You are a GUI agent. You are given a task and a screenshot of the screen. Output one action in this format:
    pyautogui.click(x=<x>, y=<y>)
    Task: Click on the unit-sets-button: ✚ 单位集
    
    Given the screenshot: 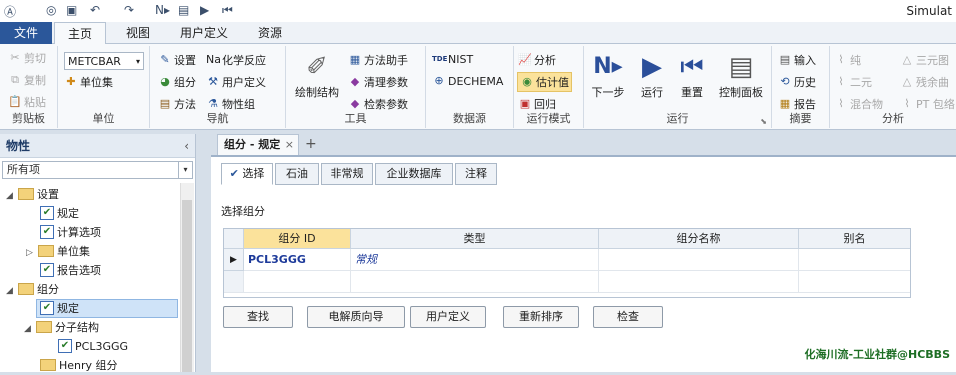 What is the action you would take?
    pyautogui.click(x=88, y=82)
    